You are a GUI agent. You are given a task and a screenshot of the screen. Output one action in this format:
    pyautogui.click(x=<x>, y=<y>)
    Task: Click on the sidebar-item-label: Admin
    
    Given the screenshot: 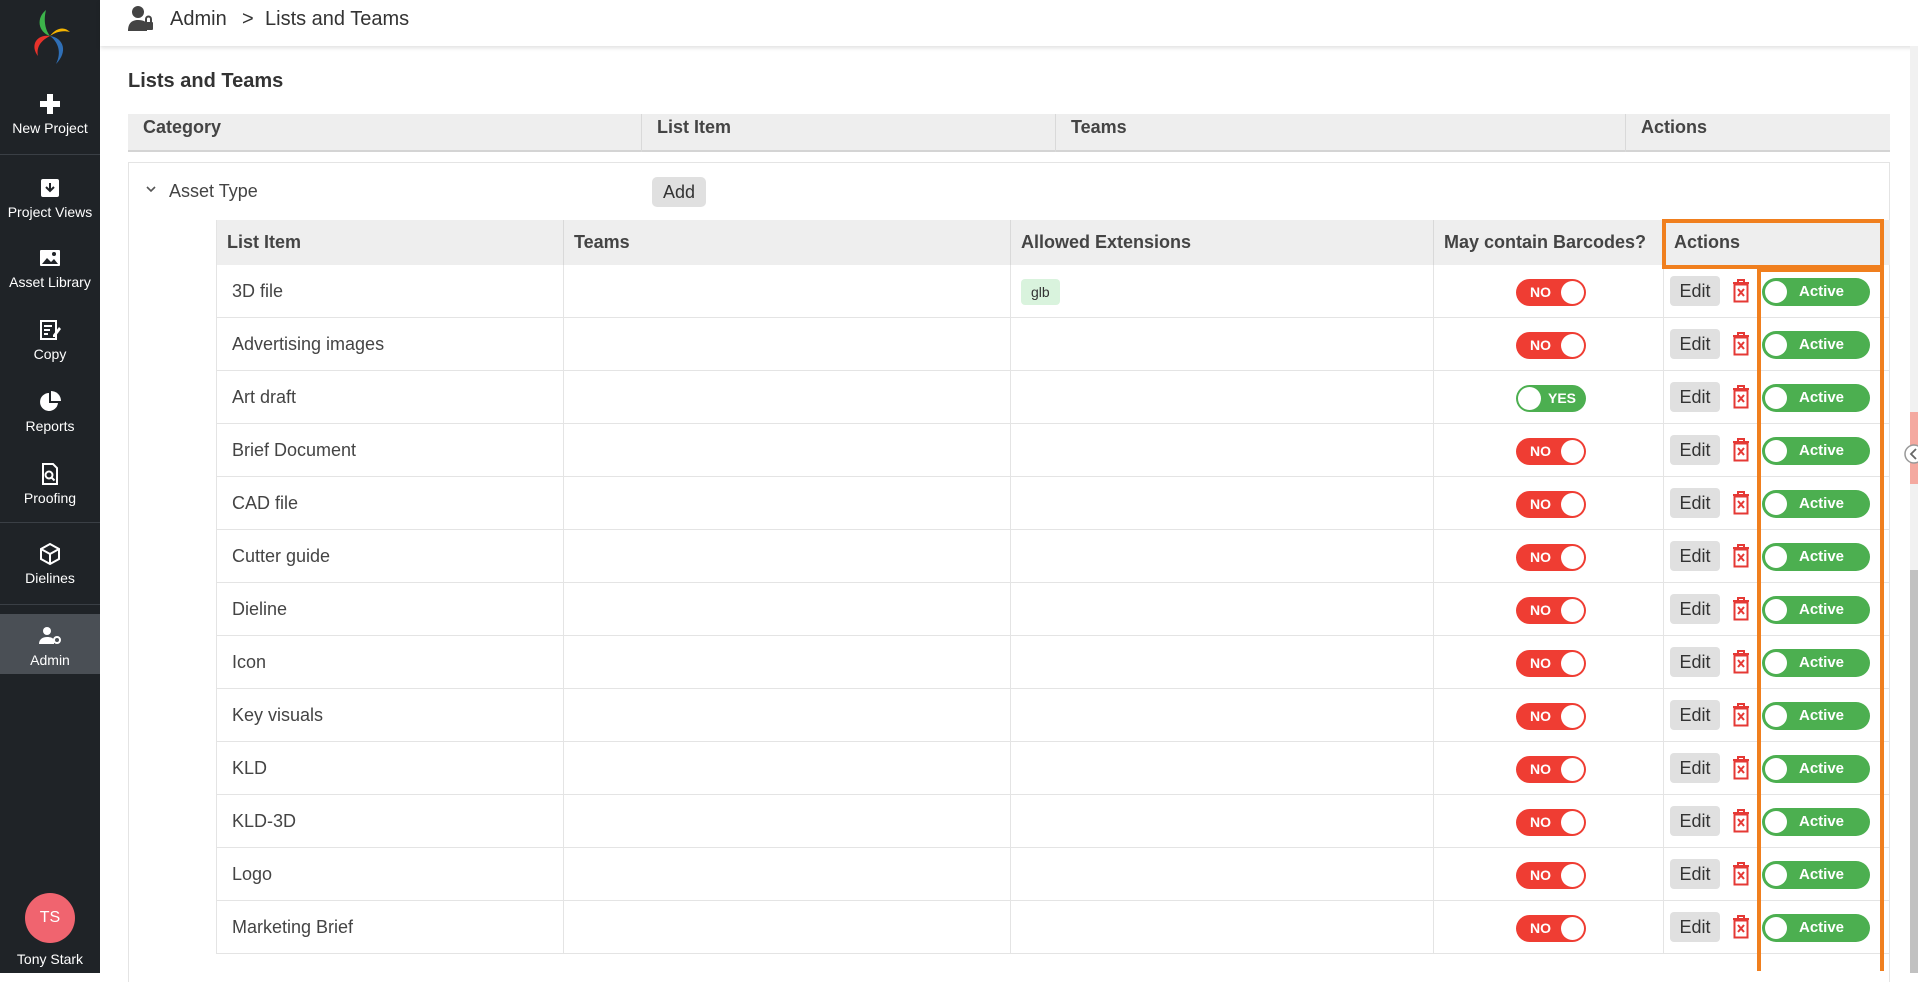 What is the action you would take?
    pyautogui.click(x=50, y=660)
    